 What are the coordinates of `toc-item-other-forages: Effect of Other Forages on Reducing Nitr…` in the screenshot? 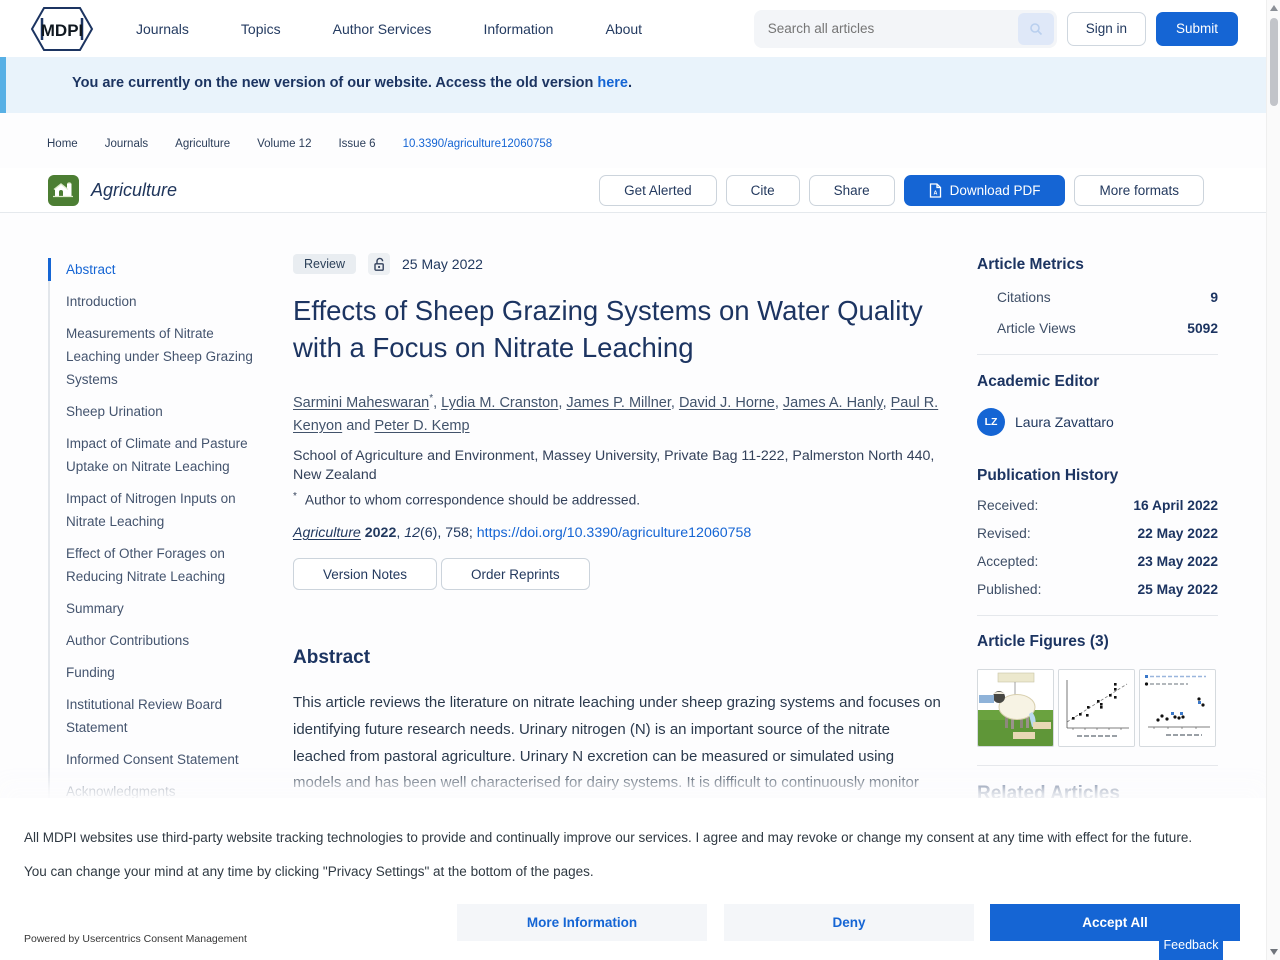 It's located at (155, 565).